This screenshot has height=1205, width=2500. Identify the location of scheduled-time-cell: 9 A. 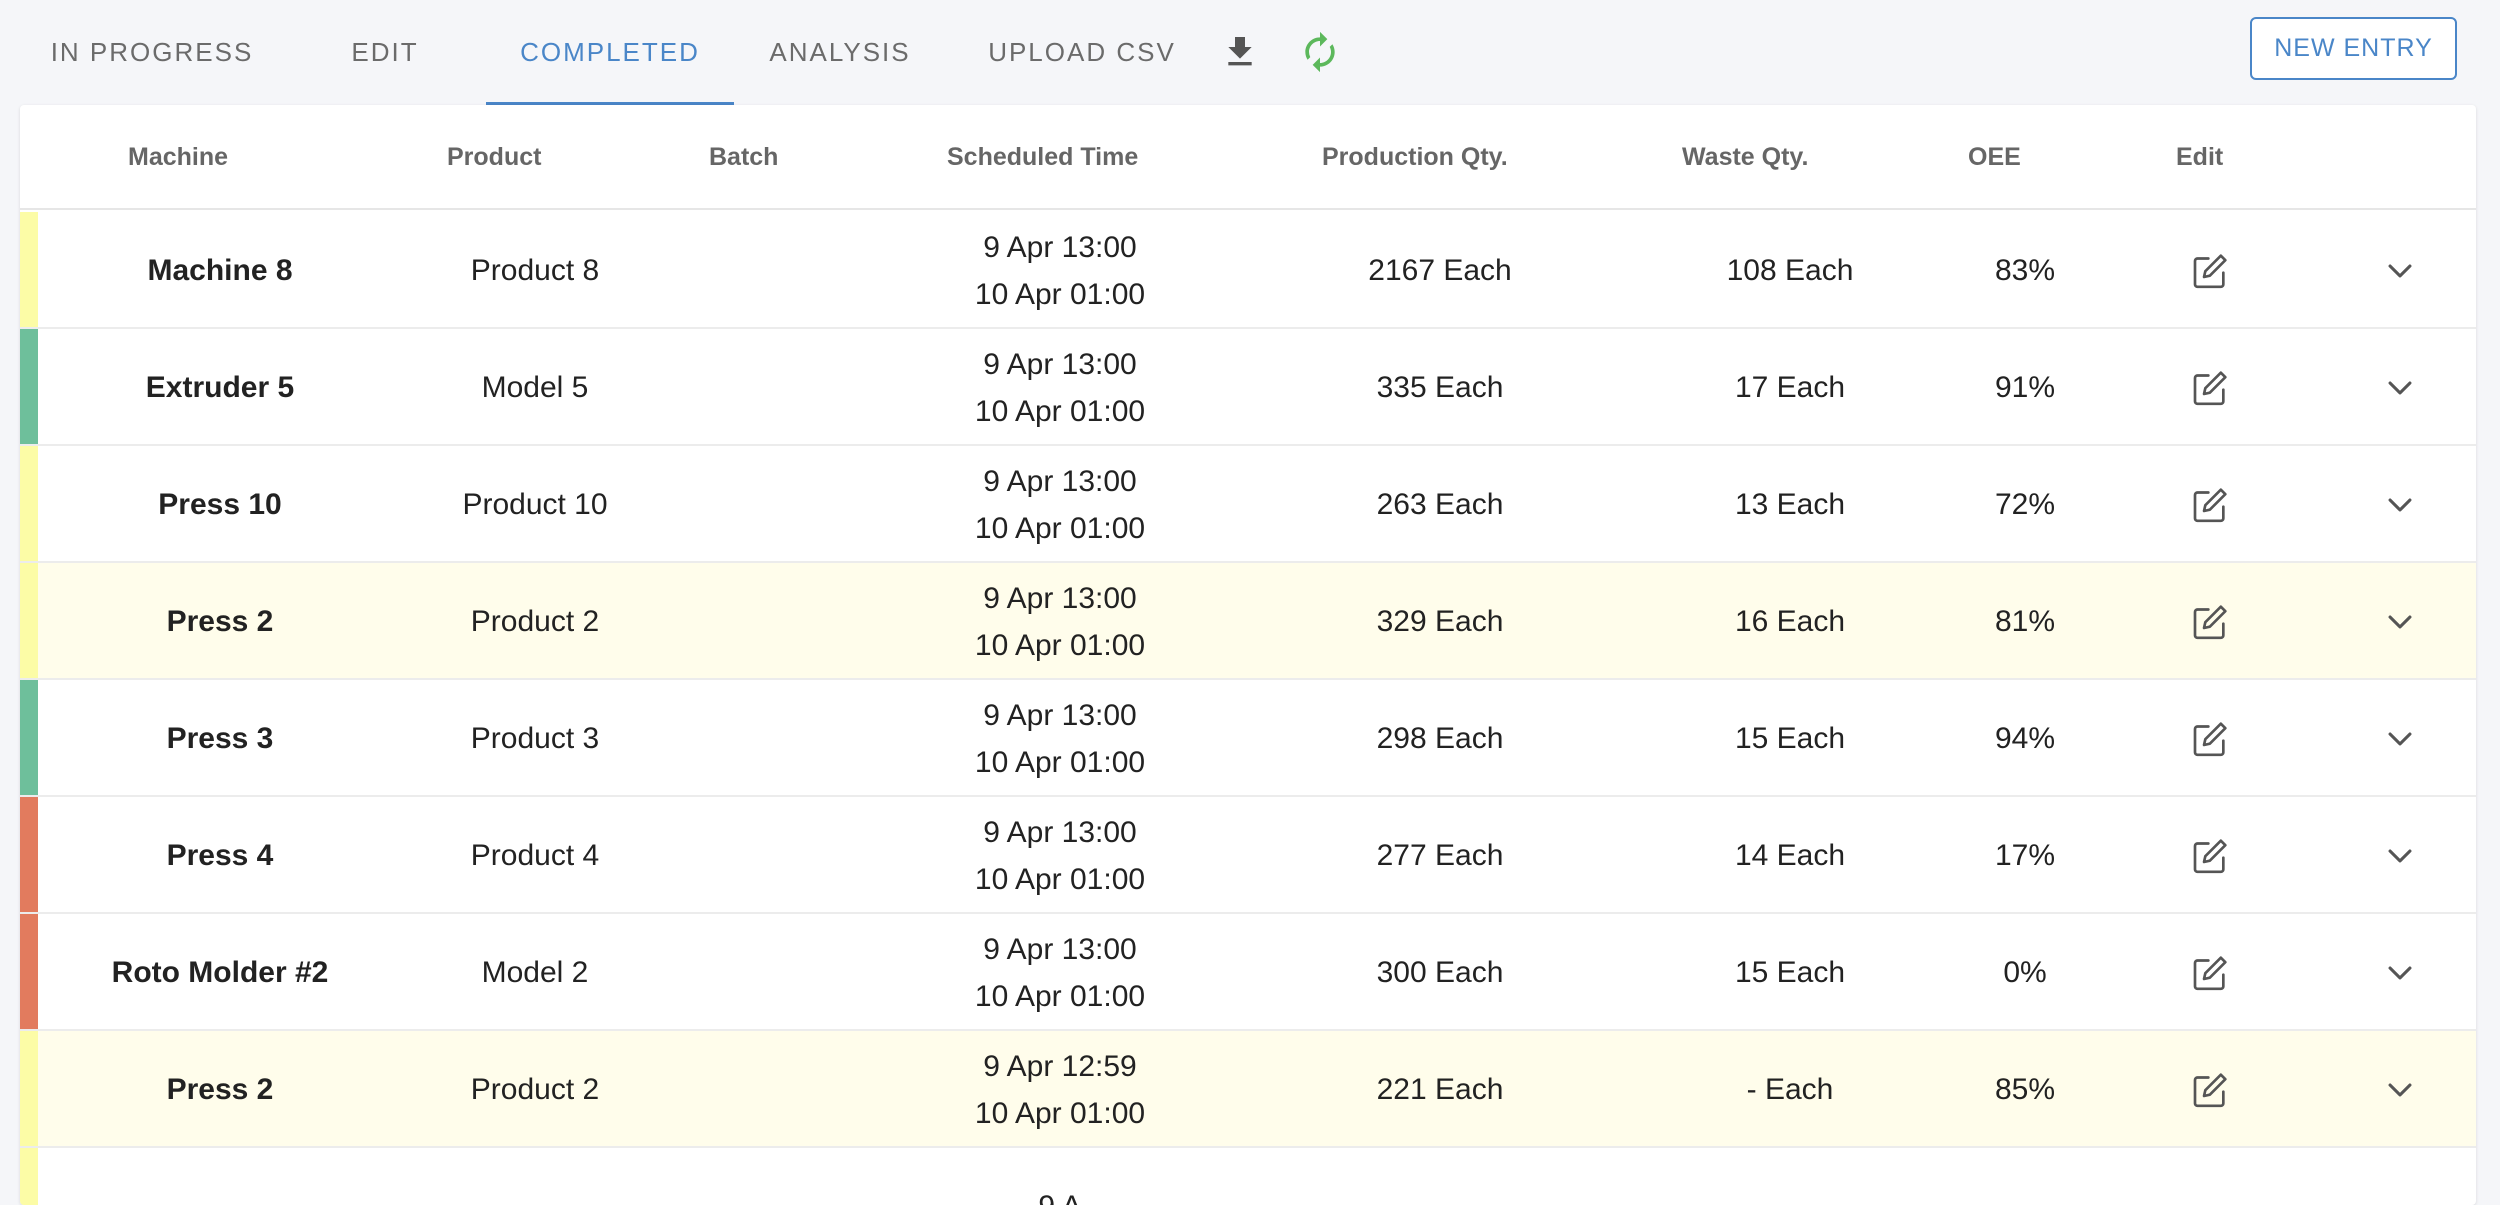
(1060, 1176).